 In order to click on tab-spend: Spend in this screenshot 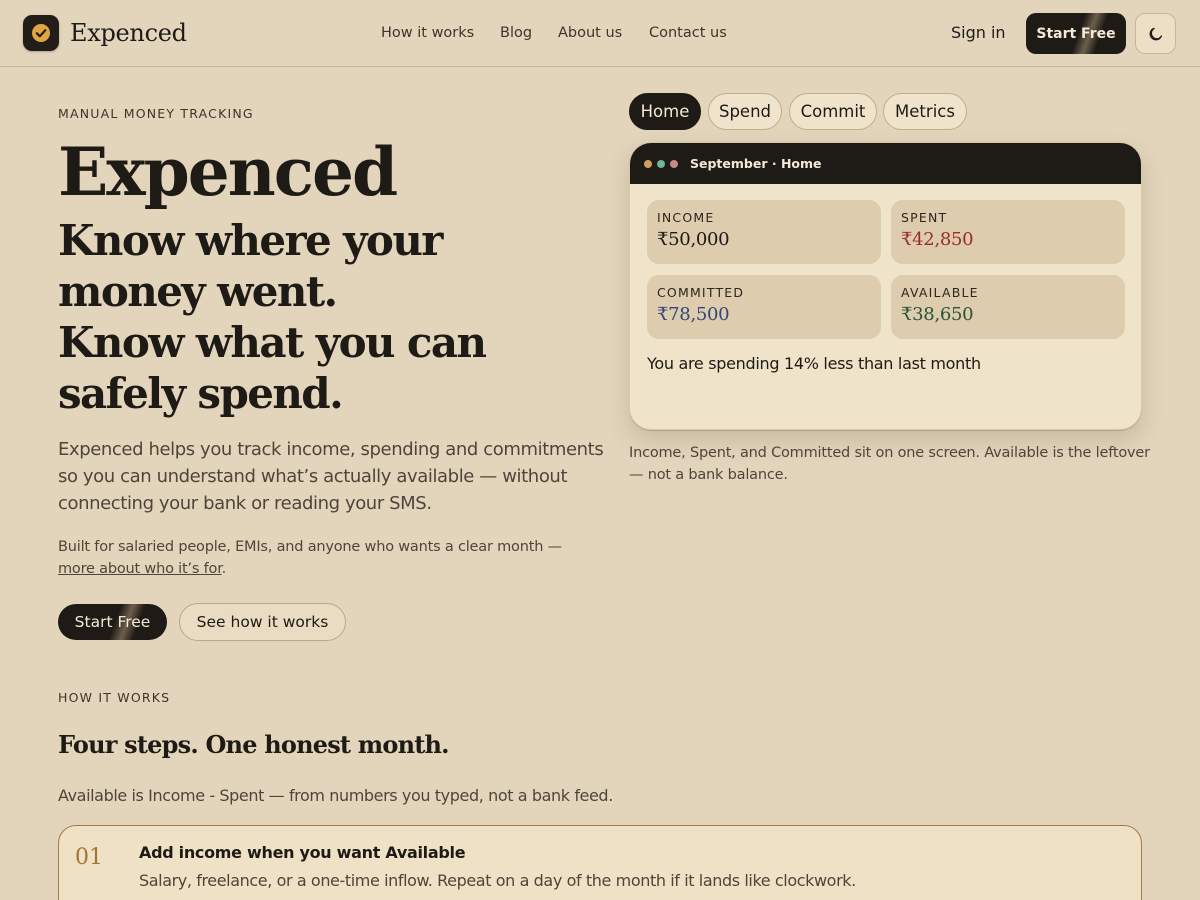, I will do `click(745, 111)`.